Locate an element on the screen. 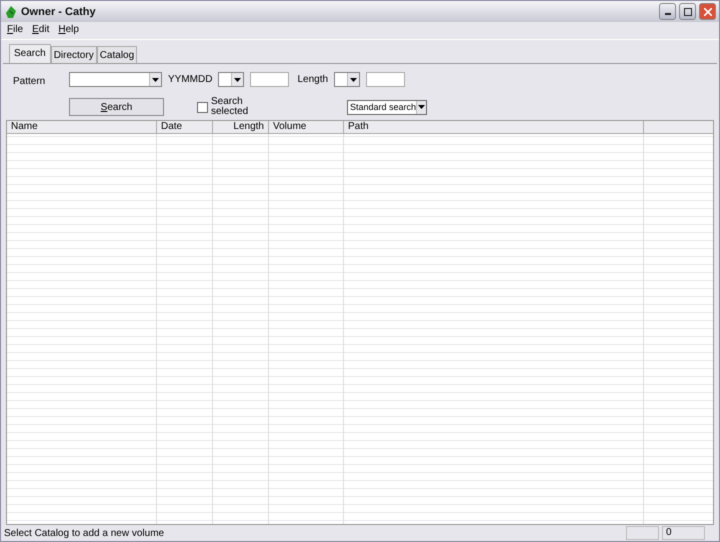 This screenshot has width=720, height=542. app-icon is located at coordinates (11, 11).